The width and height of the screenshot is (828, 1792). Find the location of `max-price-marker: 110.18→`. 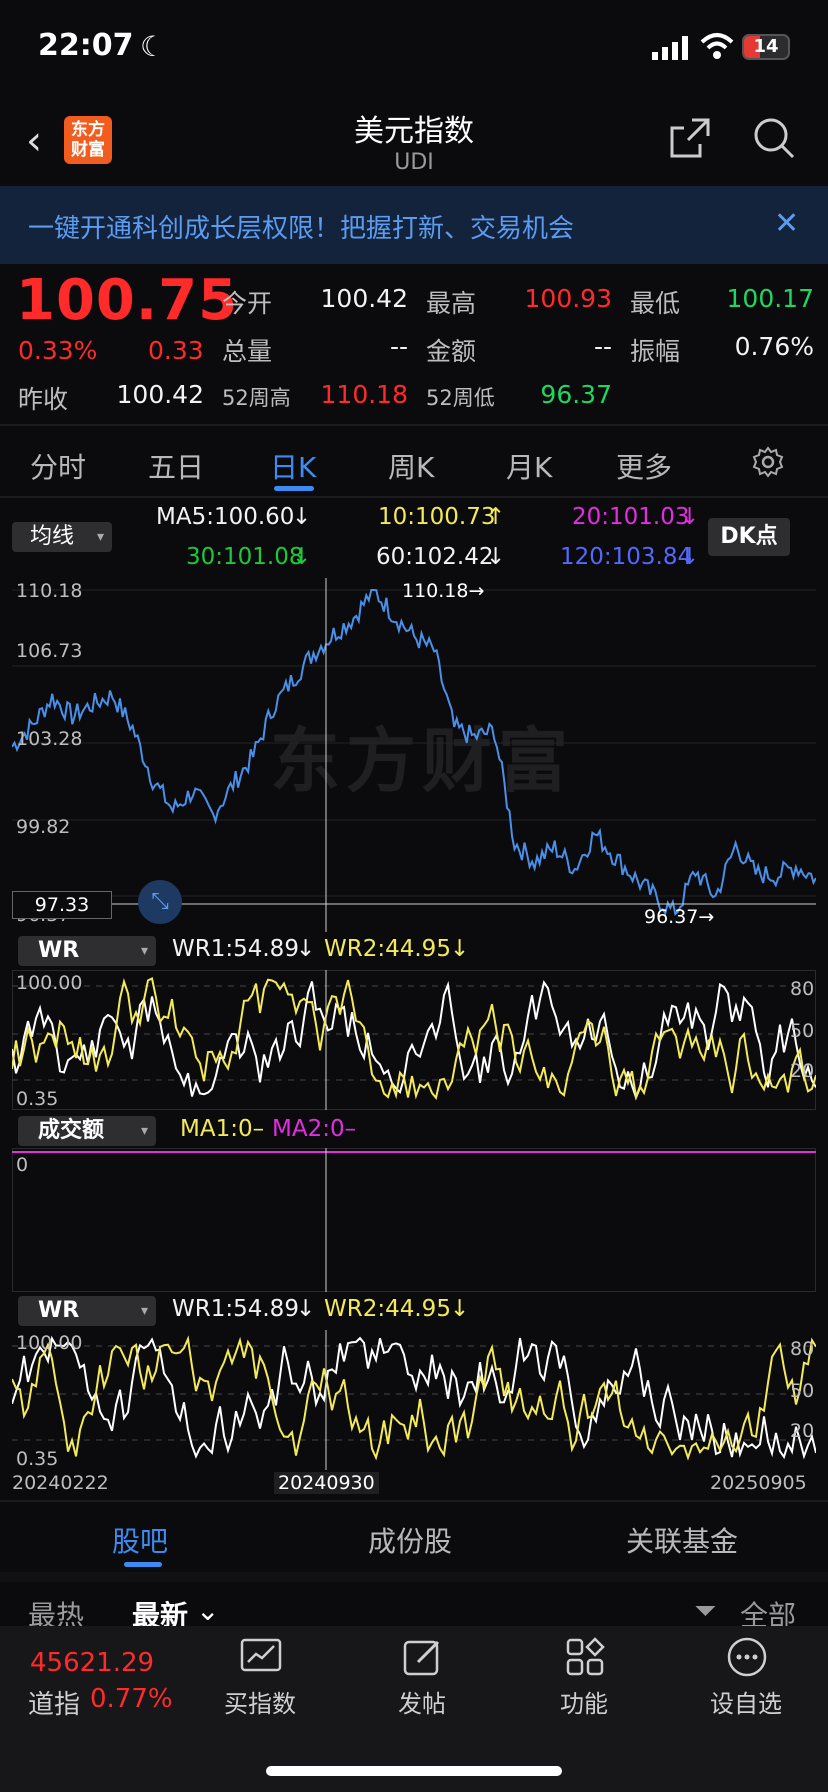

max-price-marker: 110.18→ is located at coordinates (443, 591).